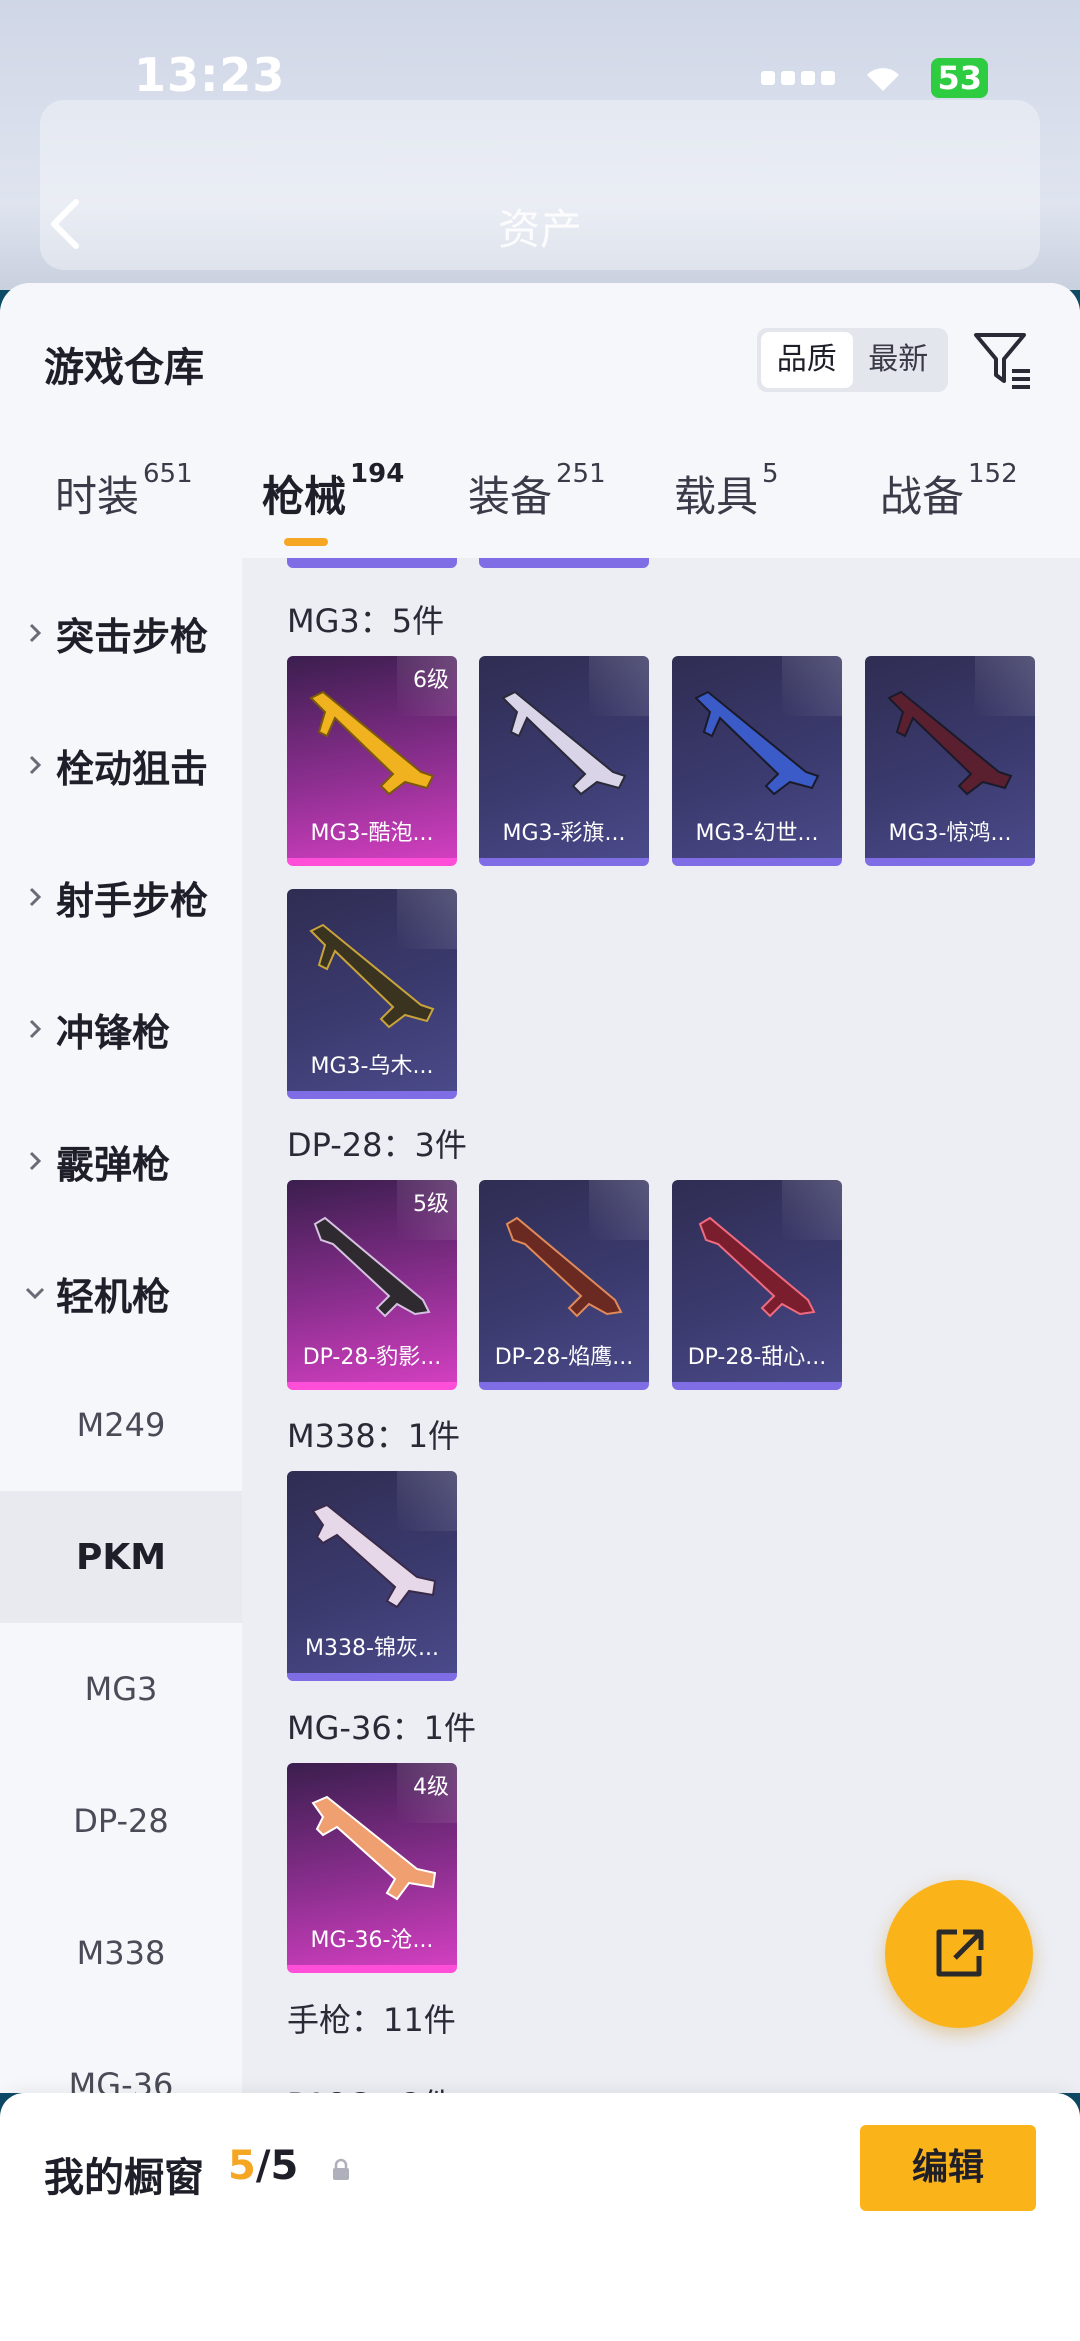 The image size is (1080, 2341). What do you see at coordinates (798, 78) in the screenshot?
I see `signal-icon` at bounding box center [798, 78].